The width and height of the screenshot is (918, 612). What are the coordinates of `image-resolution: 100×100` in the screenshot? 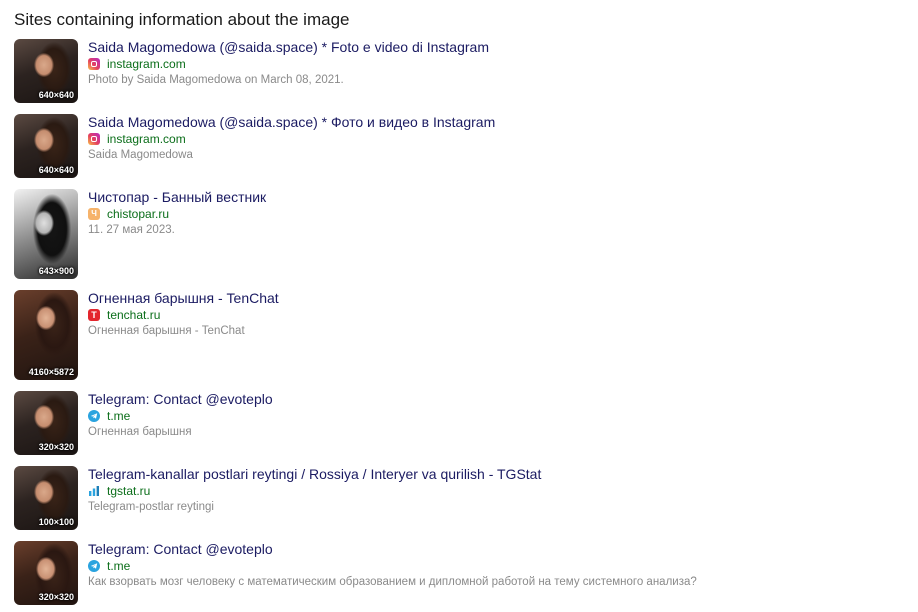 It's located at (56, 522).